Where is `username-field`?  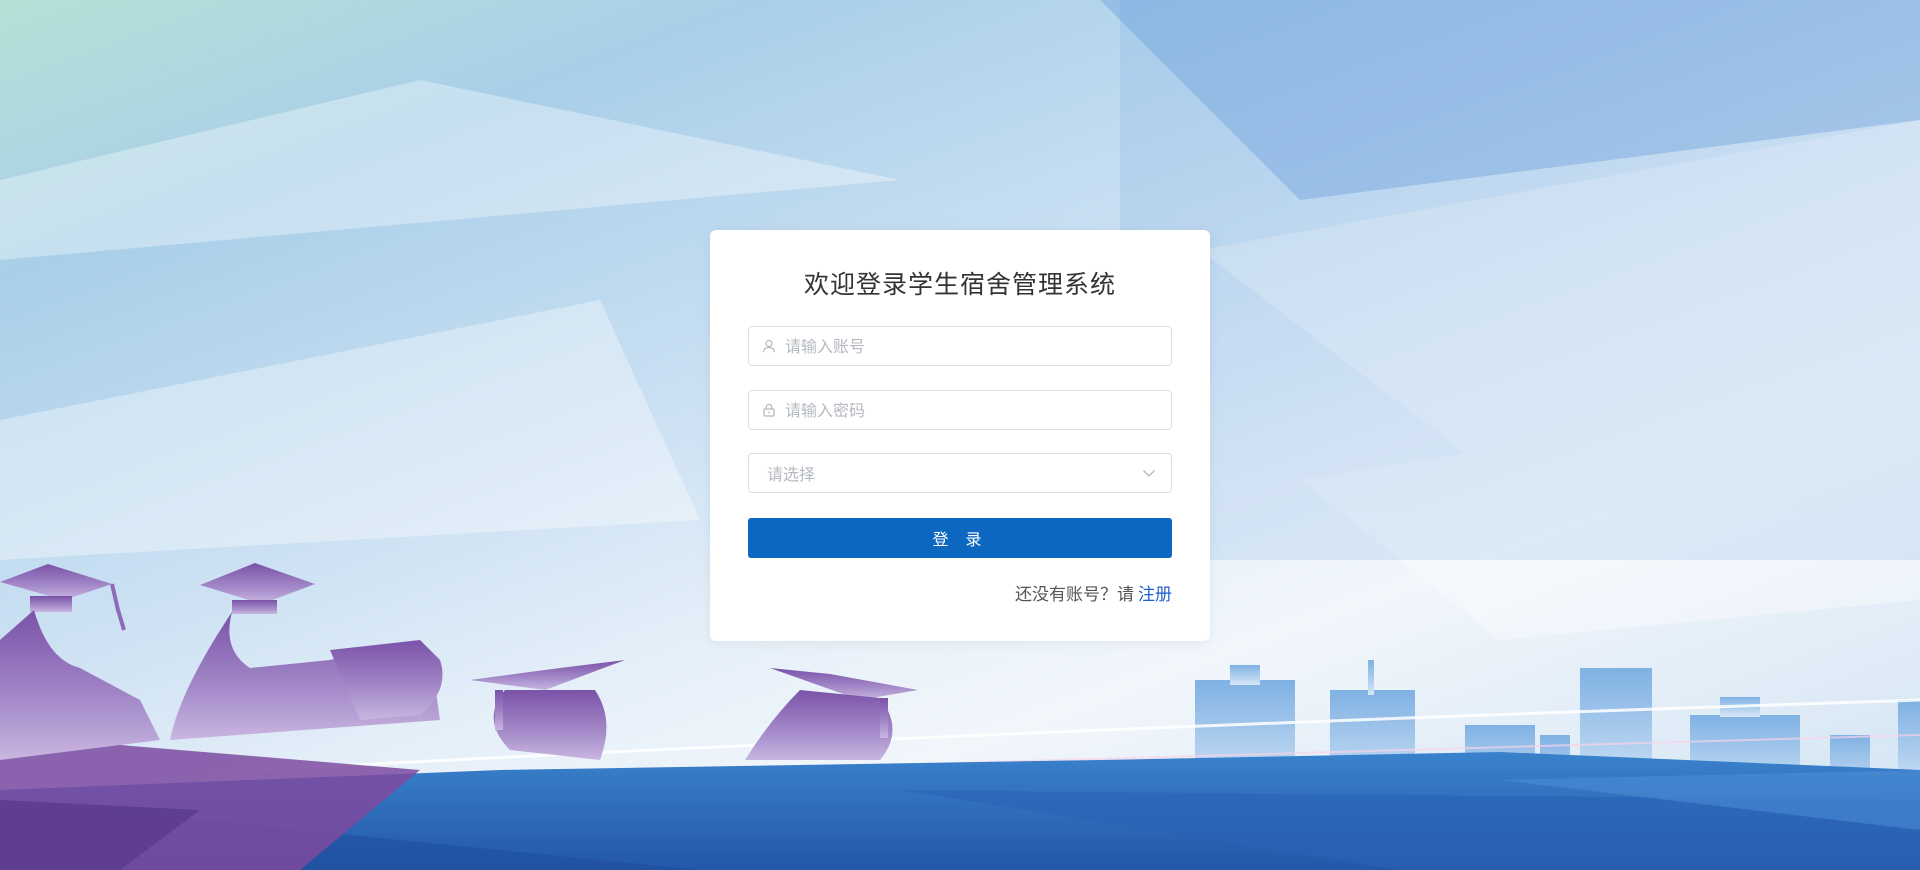 username-field is located at coordinates (960, 346).